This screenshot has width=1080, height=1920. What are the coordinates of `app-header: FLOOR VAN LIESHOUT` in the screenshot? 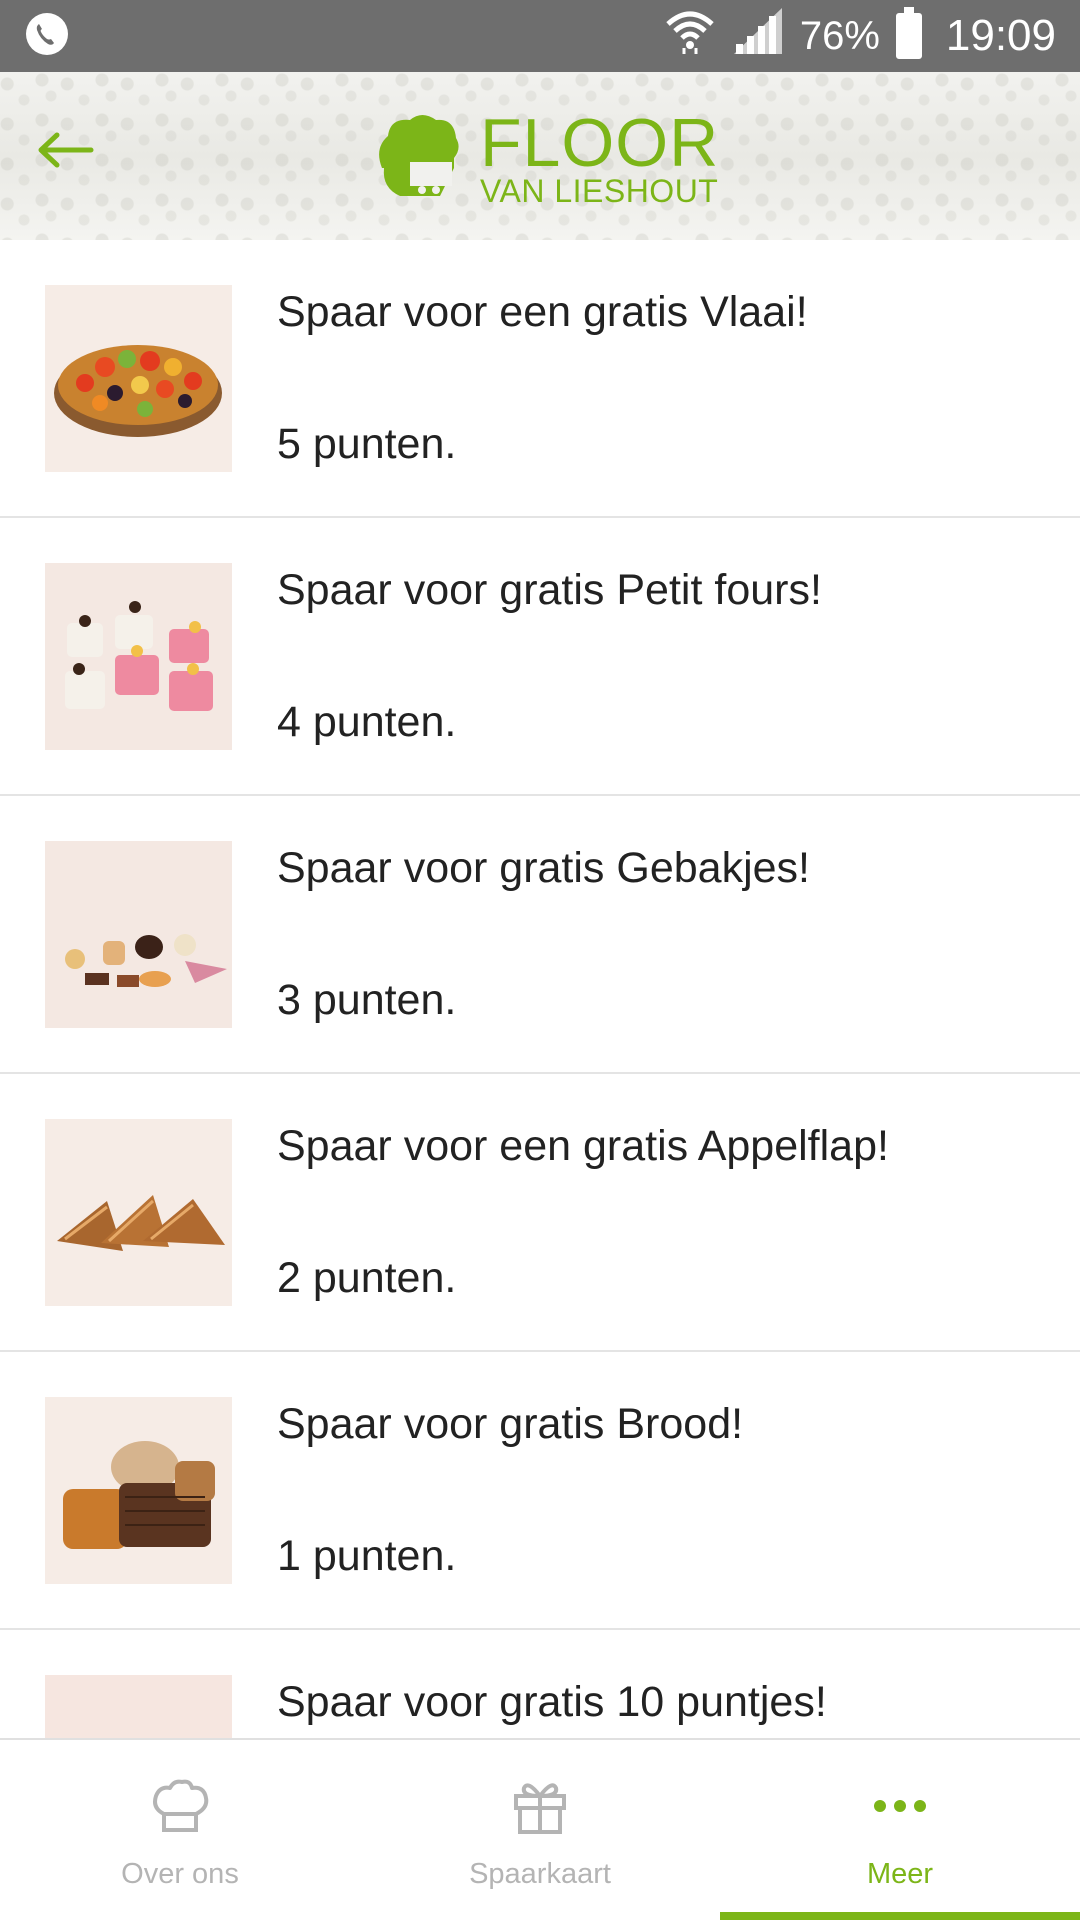 It's located at (540, 156).